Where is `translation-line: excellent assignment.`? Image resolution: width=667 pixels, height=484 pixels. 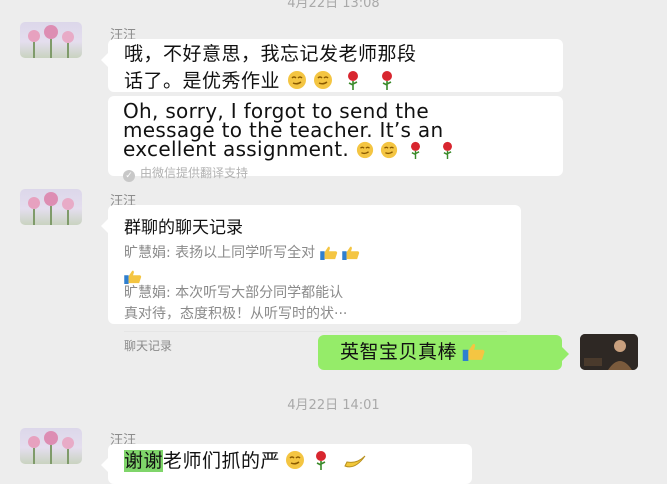
translation-line: excellent assignment. is located at coordinates (236, 149).